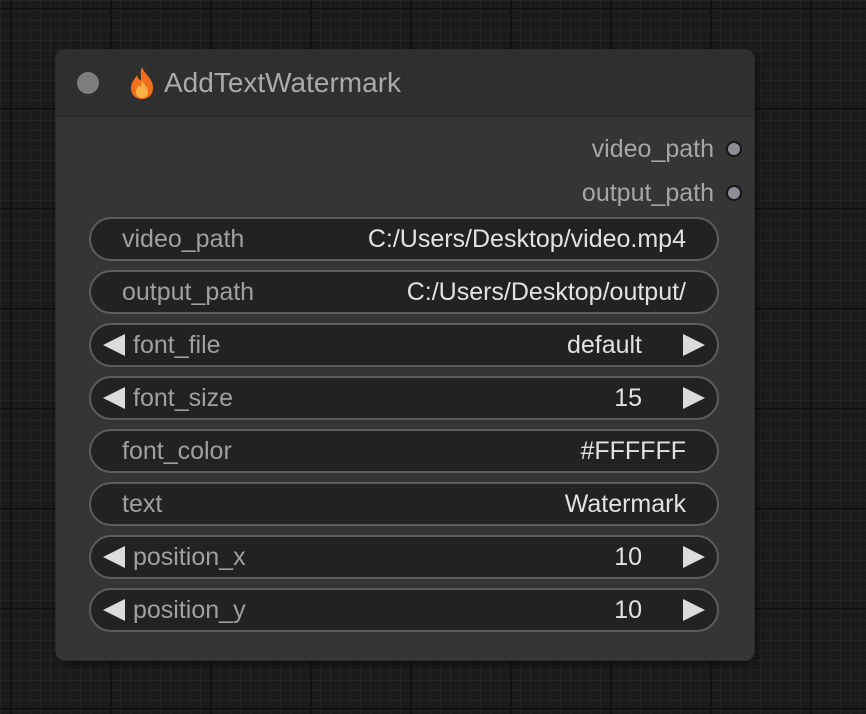 The height and width of the screenshot is (714, 866). I want to click on node-title: AddTextWatermark, so click(283, 82).